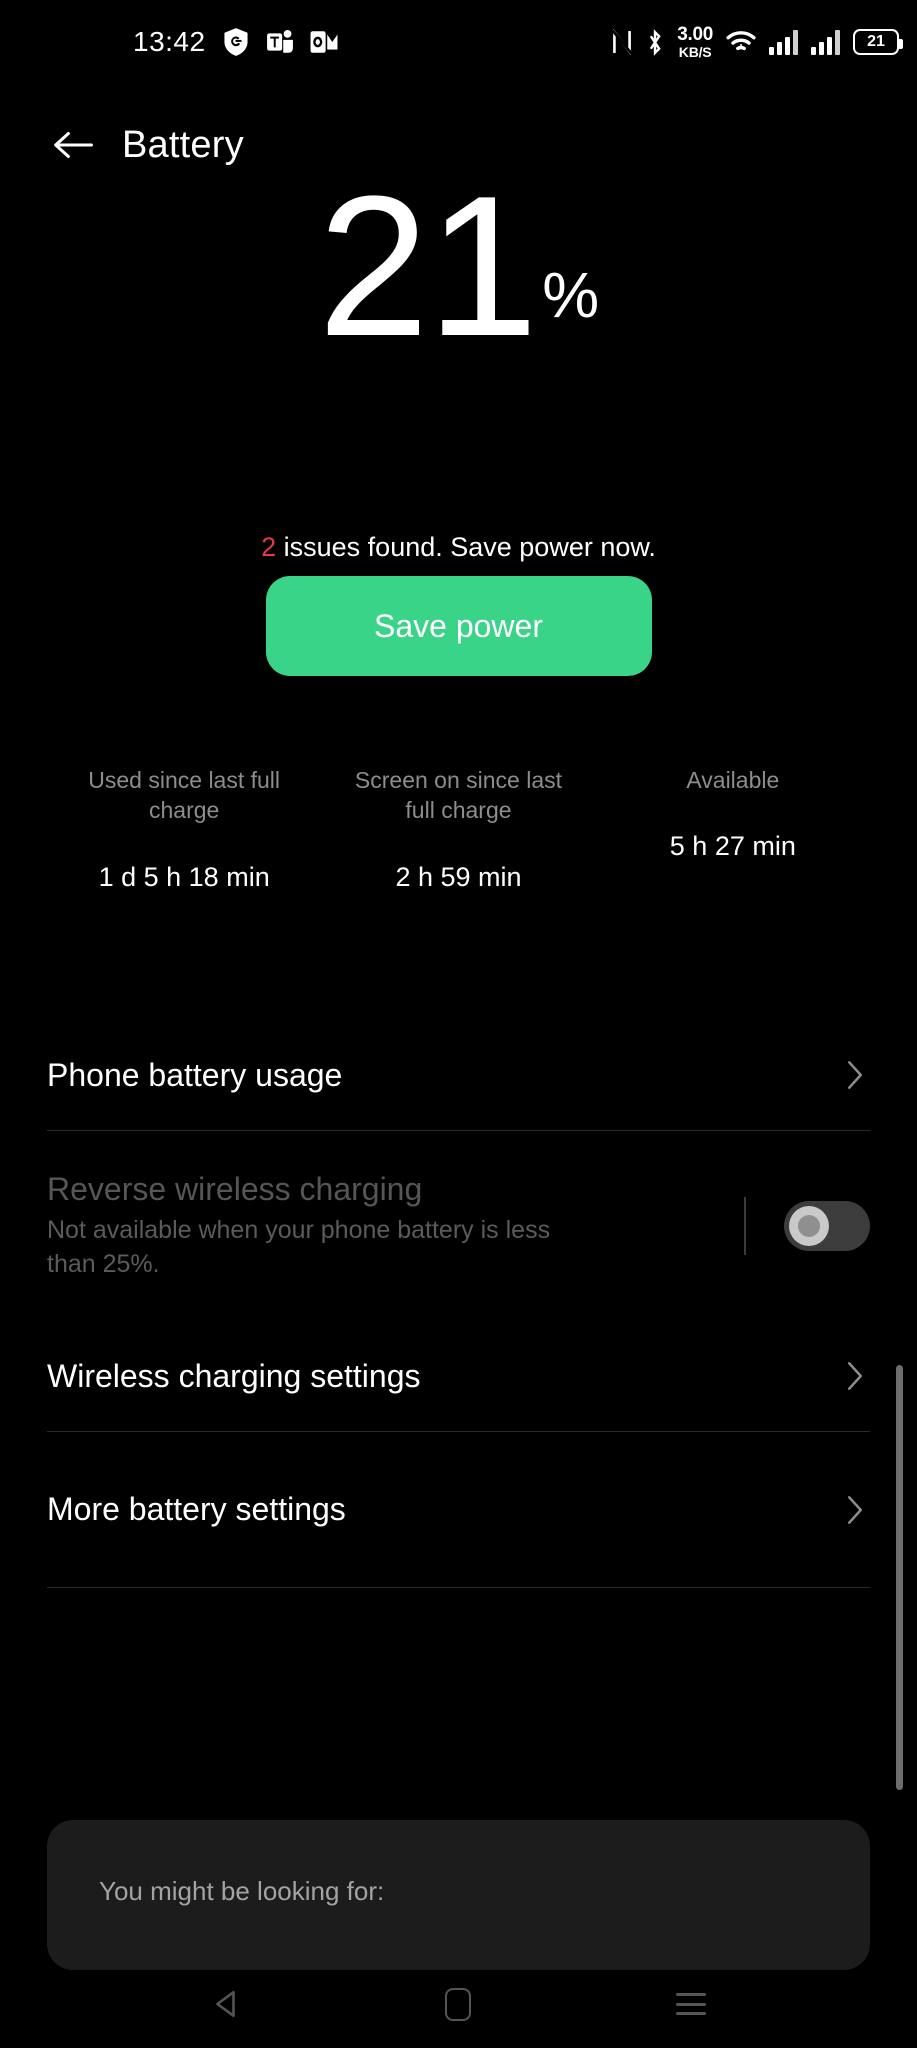 The width and height of the screenshot is (917, 2048). I want to click on status-bar: 13:42 3.00 KB/S 21, so click(458, 42).